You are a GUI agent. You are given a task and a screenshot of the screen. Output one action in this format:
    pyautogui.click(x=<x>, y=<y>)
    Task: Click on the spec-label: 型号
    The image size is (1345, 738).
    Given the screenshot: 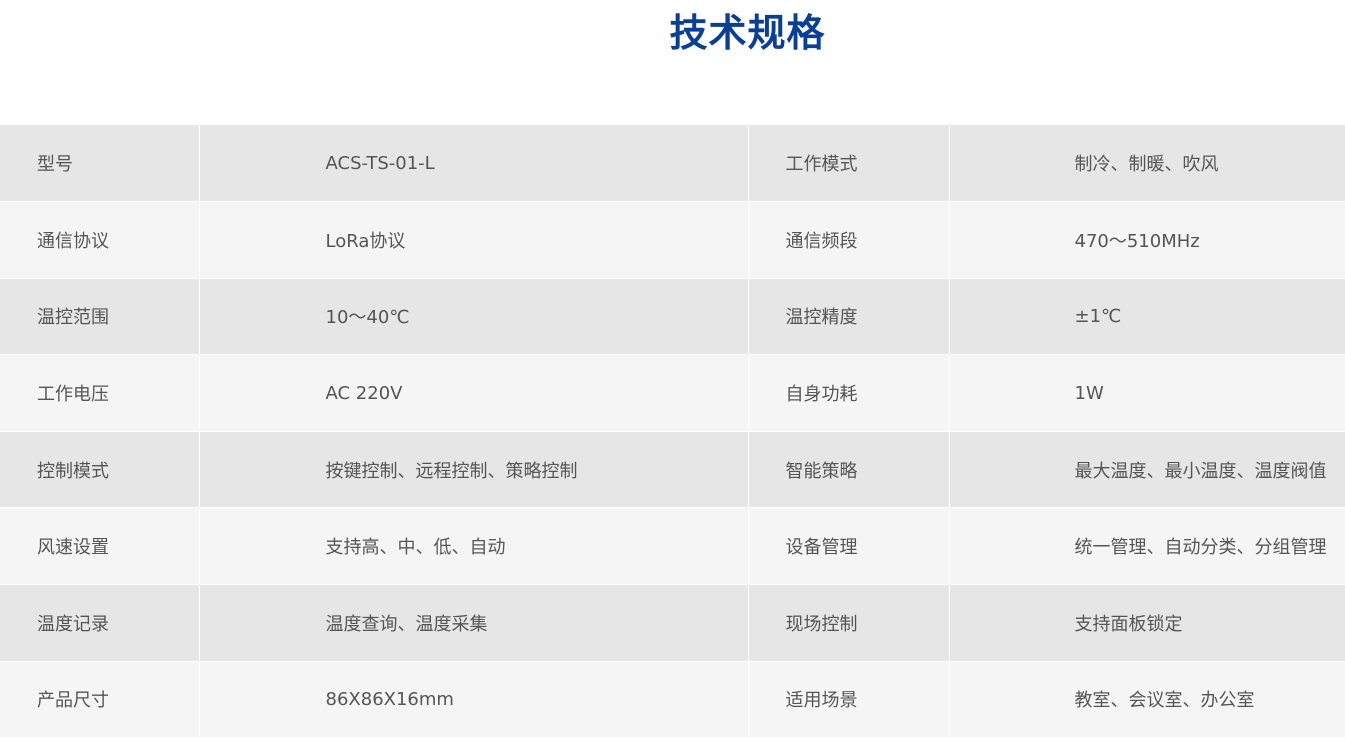 What is the action you would take?
    pyautogui.click(x=100, y=164)
    